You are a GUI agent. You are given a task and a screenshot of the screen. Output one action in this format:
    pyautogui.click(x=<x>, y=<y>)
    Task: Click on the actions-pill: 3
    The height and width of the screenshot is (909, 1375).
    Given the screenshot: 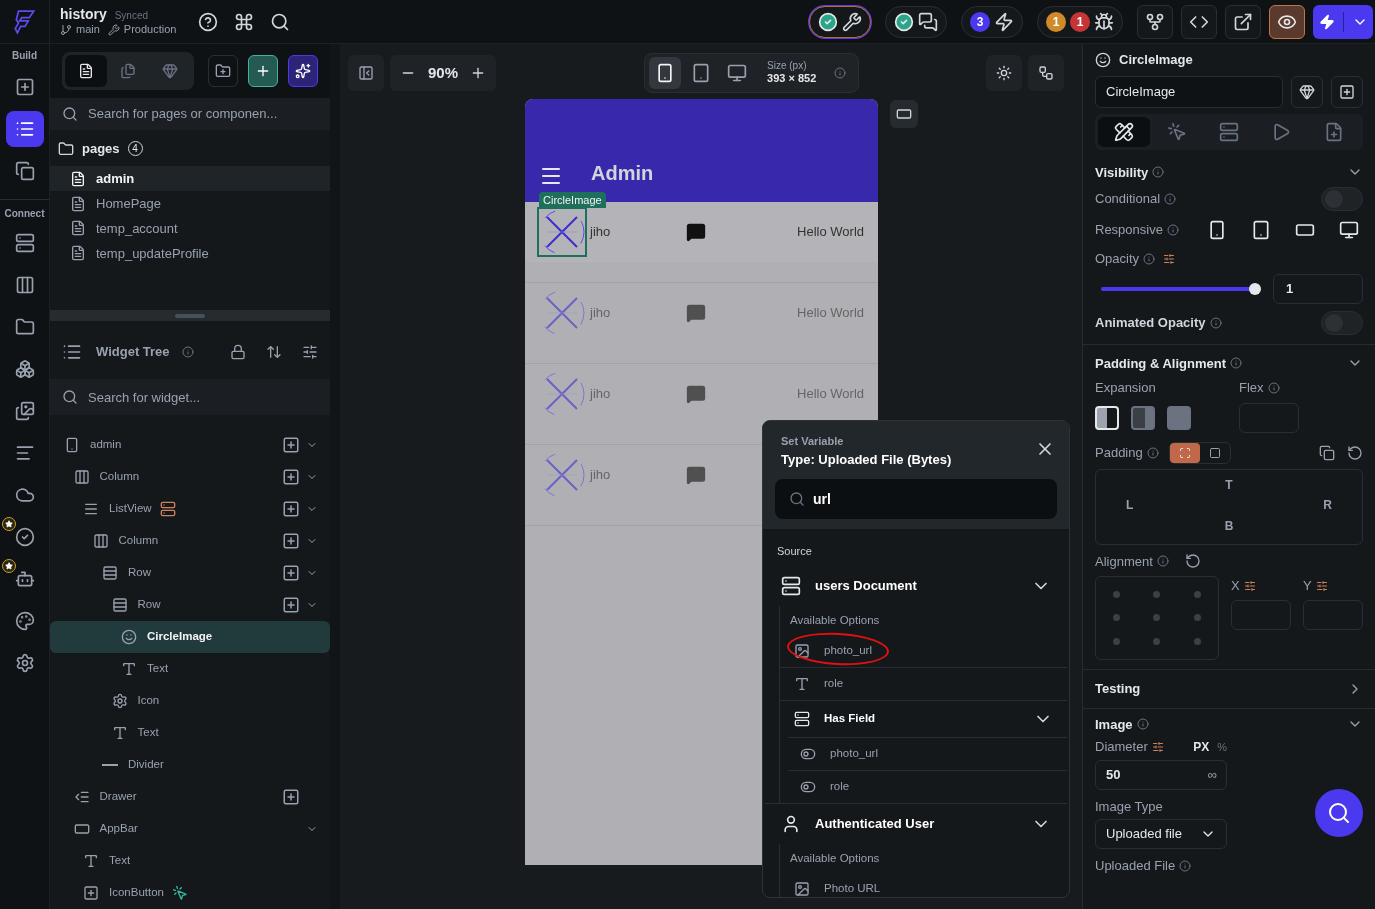 What is the action you would take?
    pyautogui.click(x=992, y=21)
    